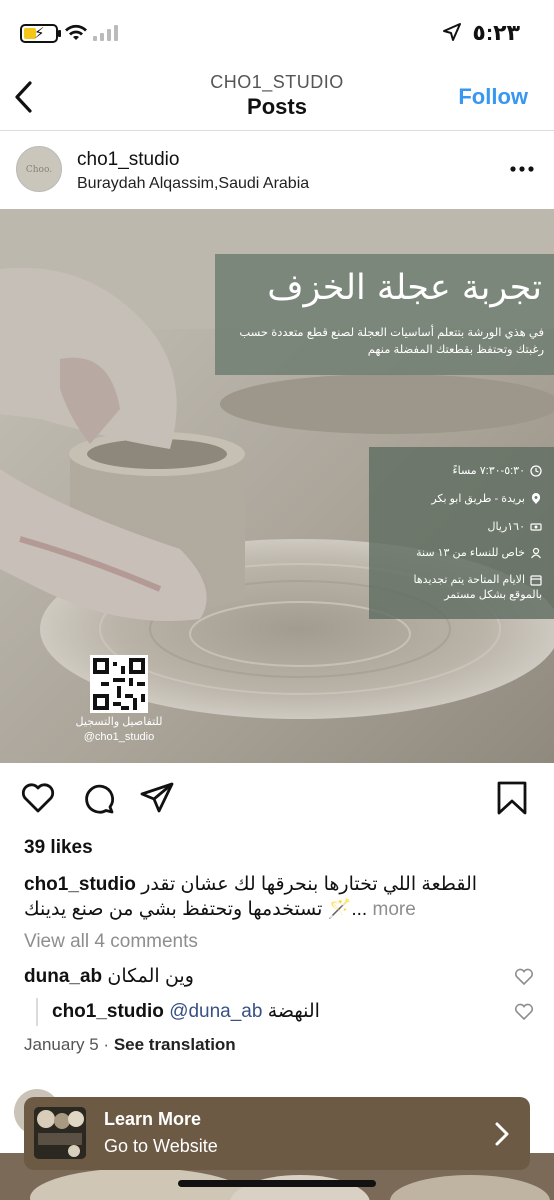 This screenshot has width=554, height=1200. Describe the element at coordinates (128, 160) in the screenshot. I see `post-username: cho1_studio` at that location.